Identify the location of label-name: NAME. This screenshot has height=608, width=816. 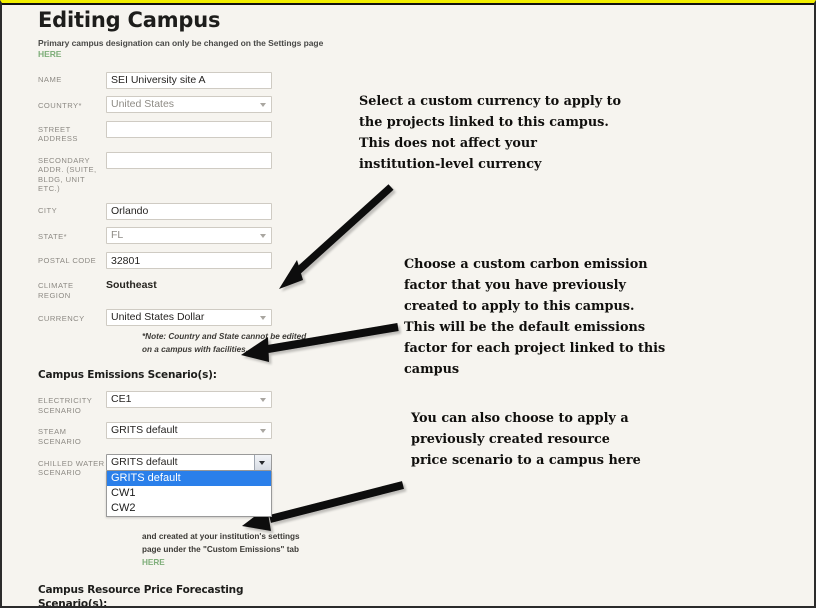
(50, 79).